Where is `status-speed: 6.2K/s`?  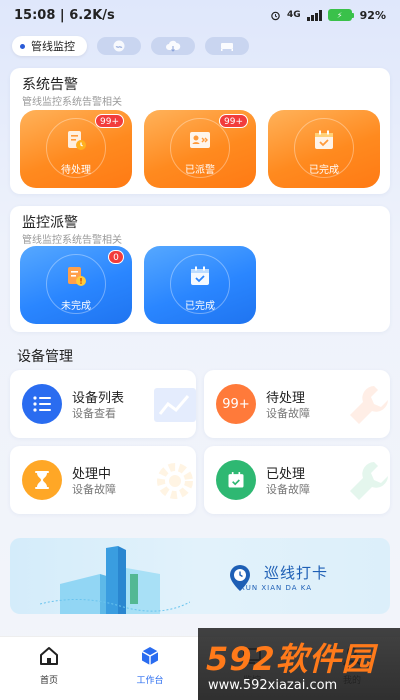 status-speed: 6.2K/s is located at coordinates (92, 15).